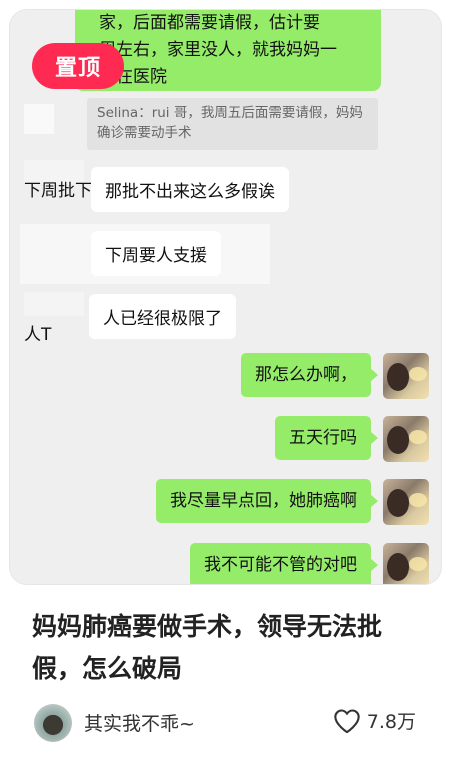 This screenshot has width=452, height=774. What do you see at coordinates (53, 723) in the screenshot?
I see `author-avatar` at bounding box center [53, 723].